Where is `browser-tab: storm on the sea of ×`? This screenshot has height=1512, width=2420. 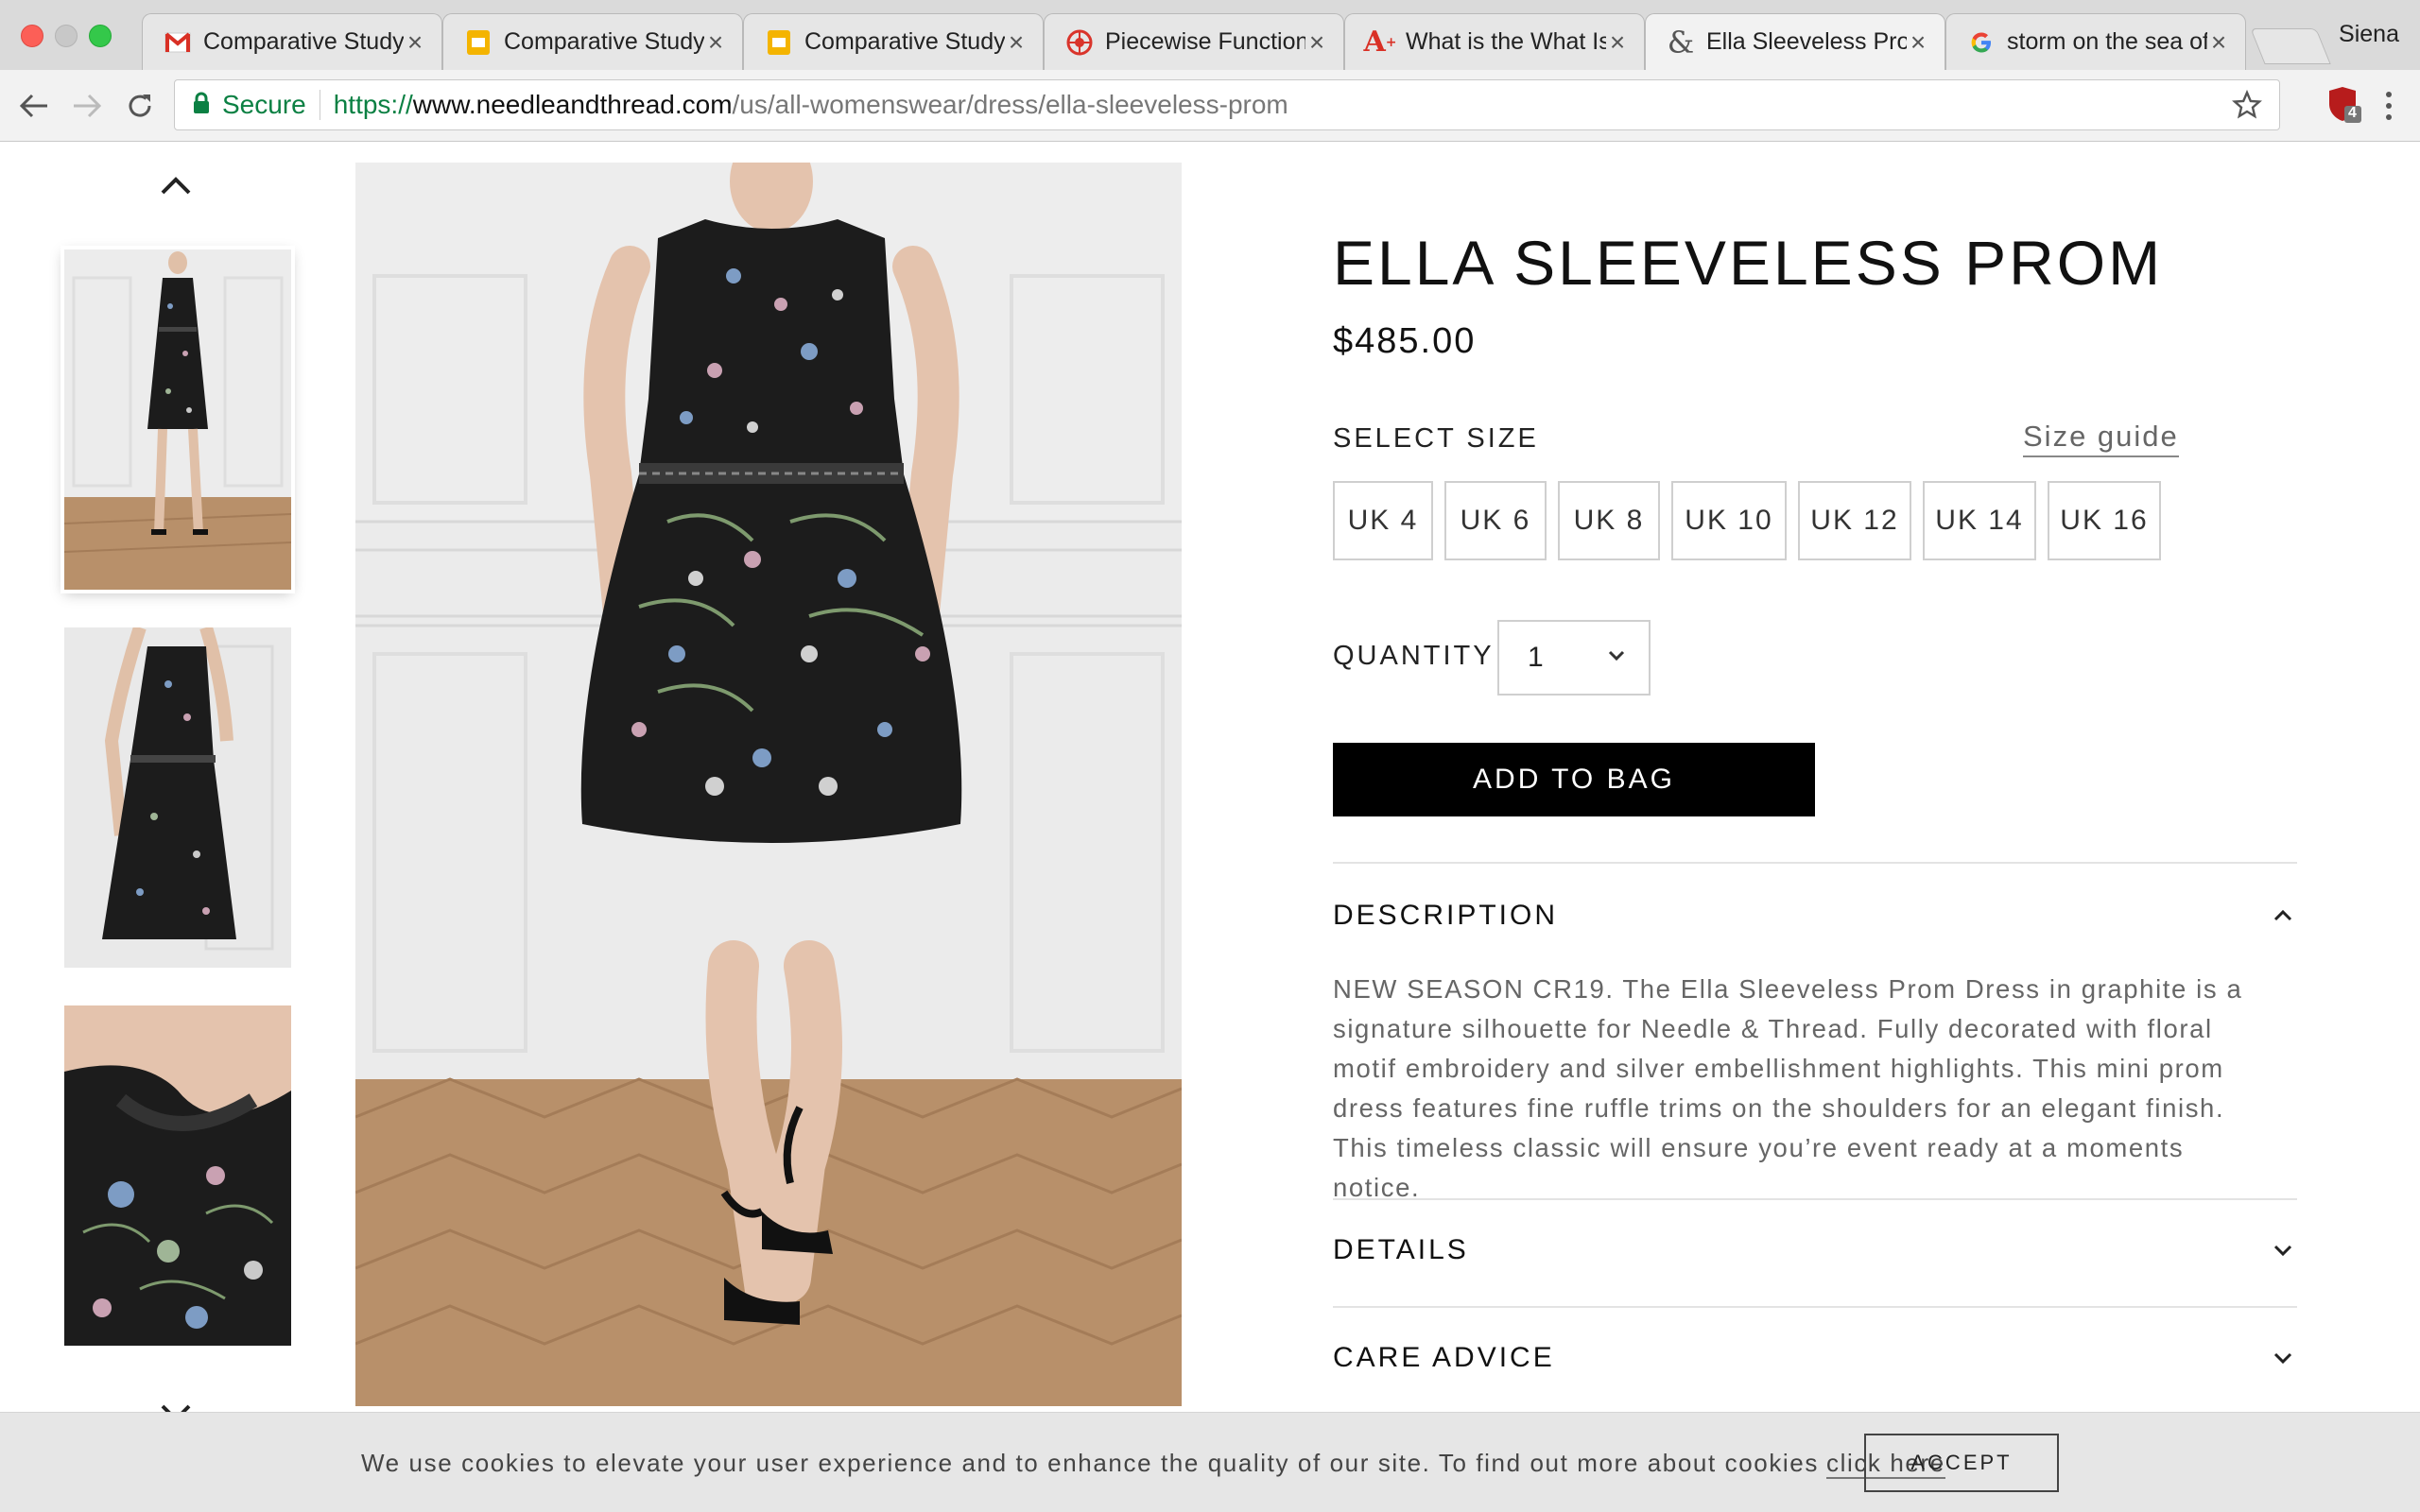 browser-tab: storm on the sea of × is located at coordinates (2096, 41).